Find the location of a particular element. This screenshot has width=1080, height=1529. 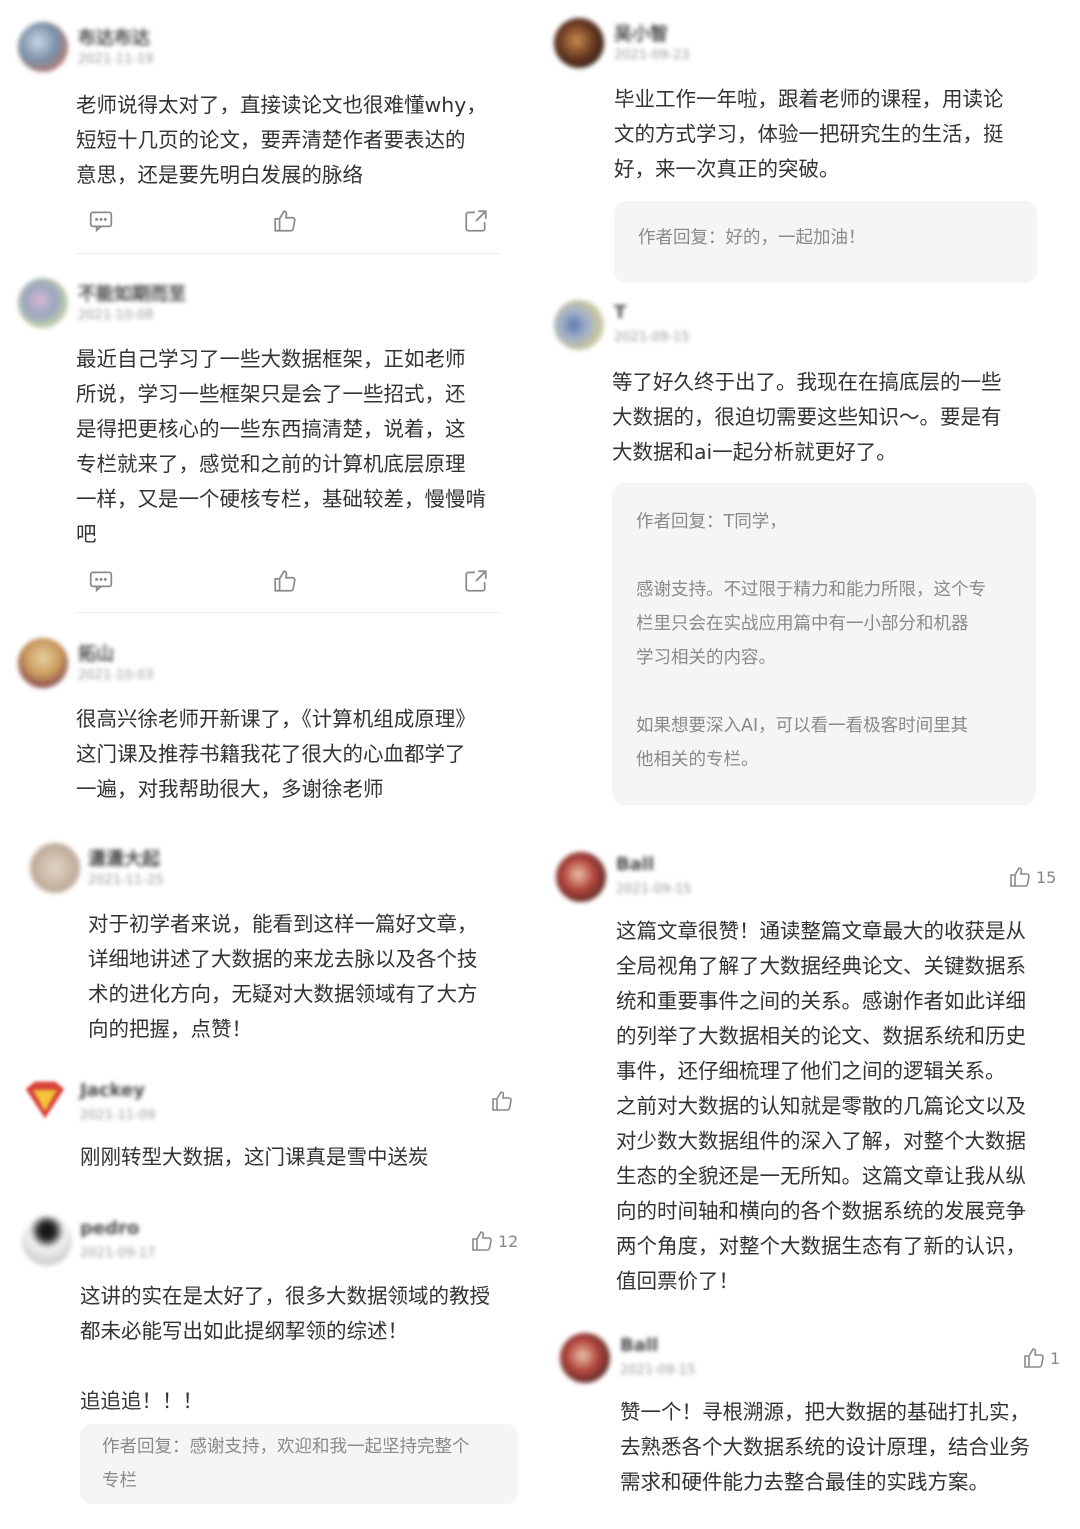

like-count: 1 is located at coordinates (1055, 1358).